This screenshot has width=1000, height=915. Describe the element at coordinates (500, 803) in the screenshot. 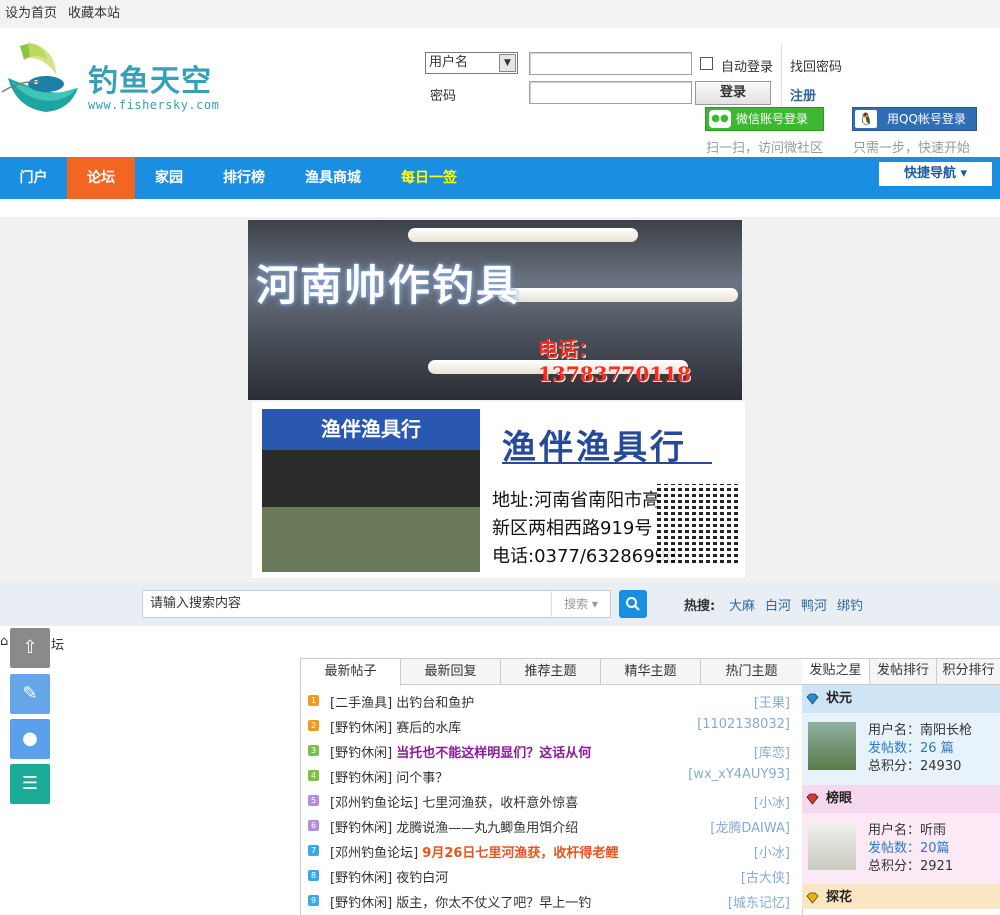

I see `post-title-text: 七里河渔获，收杆意外惊喜` at that location.